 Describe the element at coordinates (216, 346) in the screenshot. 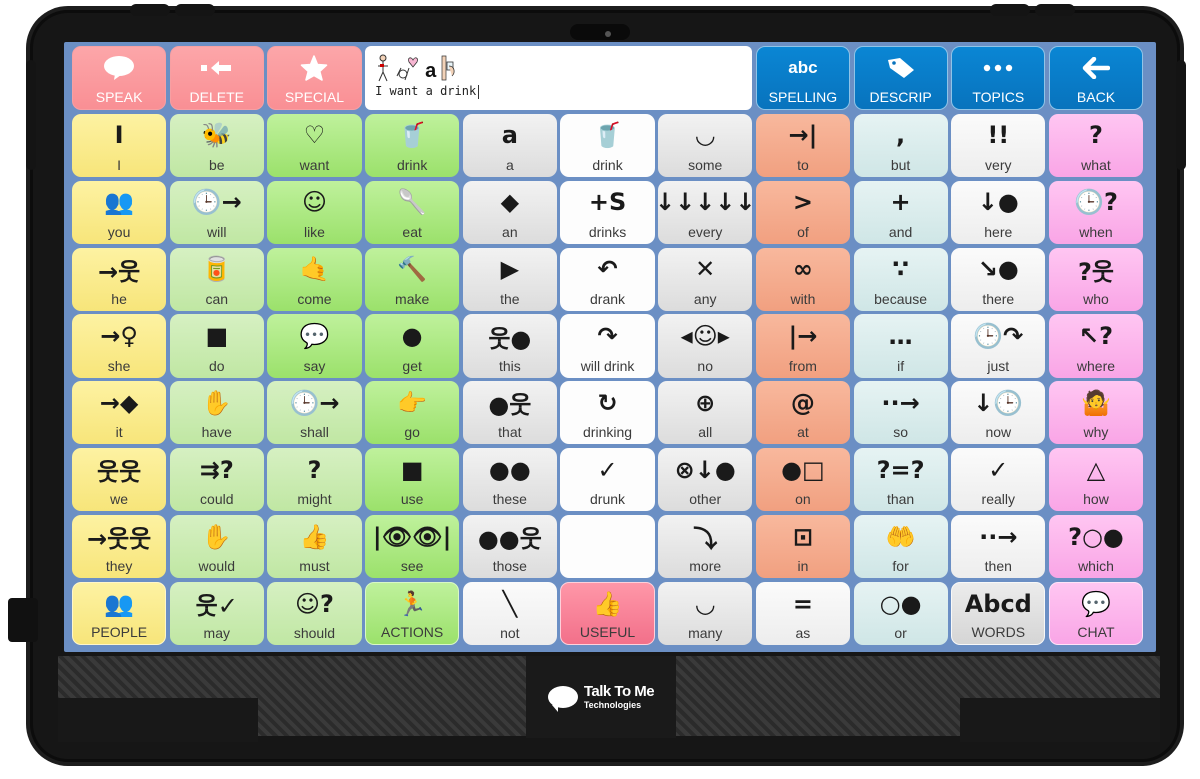

I see `word-button-do: ■ do` at that location.